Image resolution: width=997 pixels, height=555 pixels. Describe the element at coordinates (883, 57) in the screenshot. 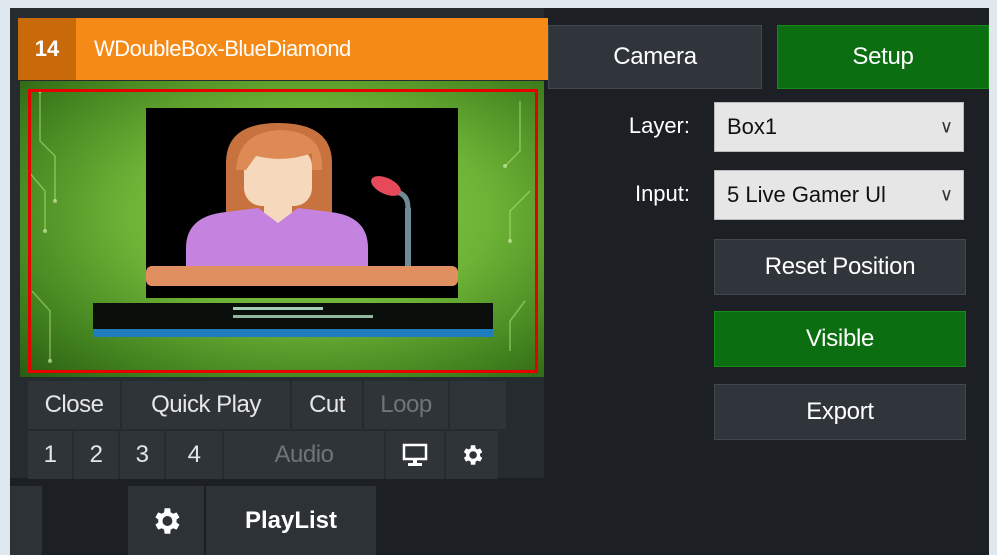

I see `tab-setup: Setup` at that location.